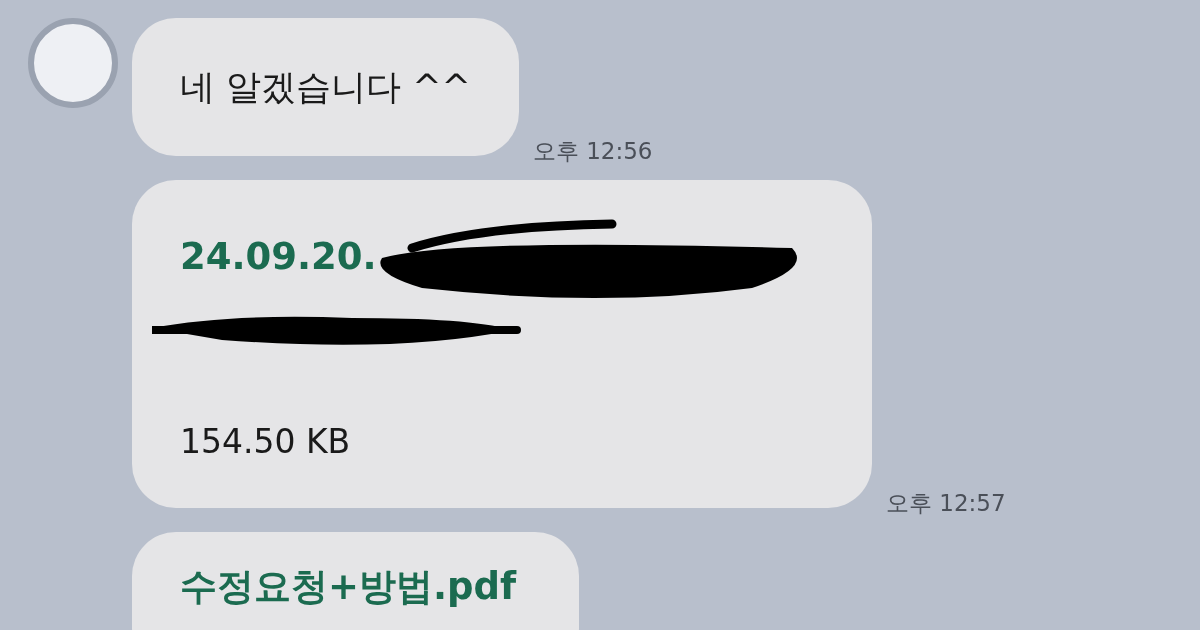 The image size is (1200, 630). What do you see at coordinates (946, 503) in the screenshot?
I see `message-time: 오후 12:57` at bounding box center [946, 503].